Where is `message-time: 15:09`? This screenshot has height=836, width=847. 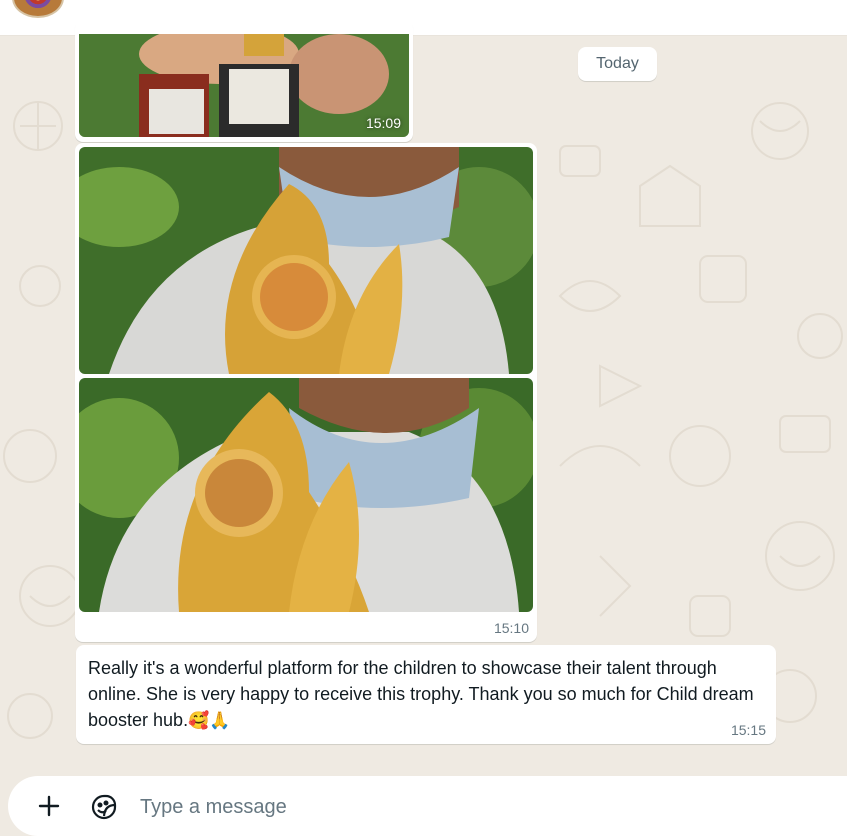 message-time: 15:09 is located at coordinates (383, 123).